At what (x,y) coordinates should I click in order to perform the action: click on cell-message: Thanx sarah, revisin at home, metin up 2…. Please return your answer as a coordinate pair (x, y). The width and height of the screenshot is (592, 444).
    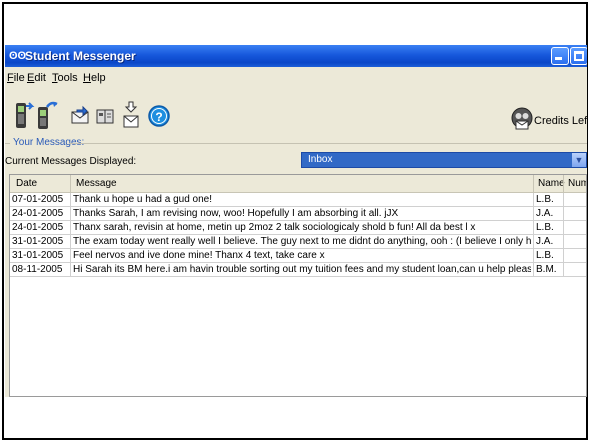
    Looking at the image, I should click on (274, 227).